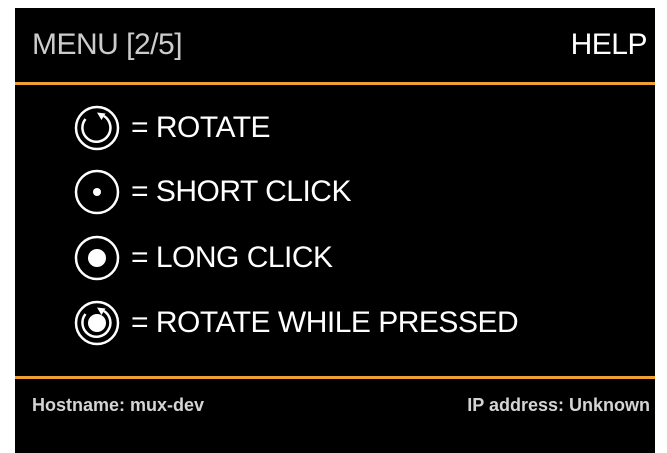 The image size is (667, 453). I want to click on legend-row-long-click: = LONG CLICK, so click(203, 258).